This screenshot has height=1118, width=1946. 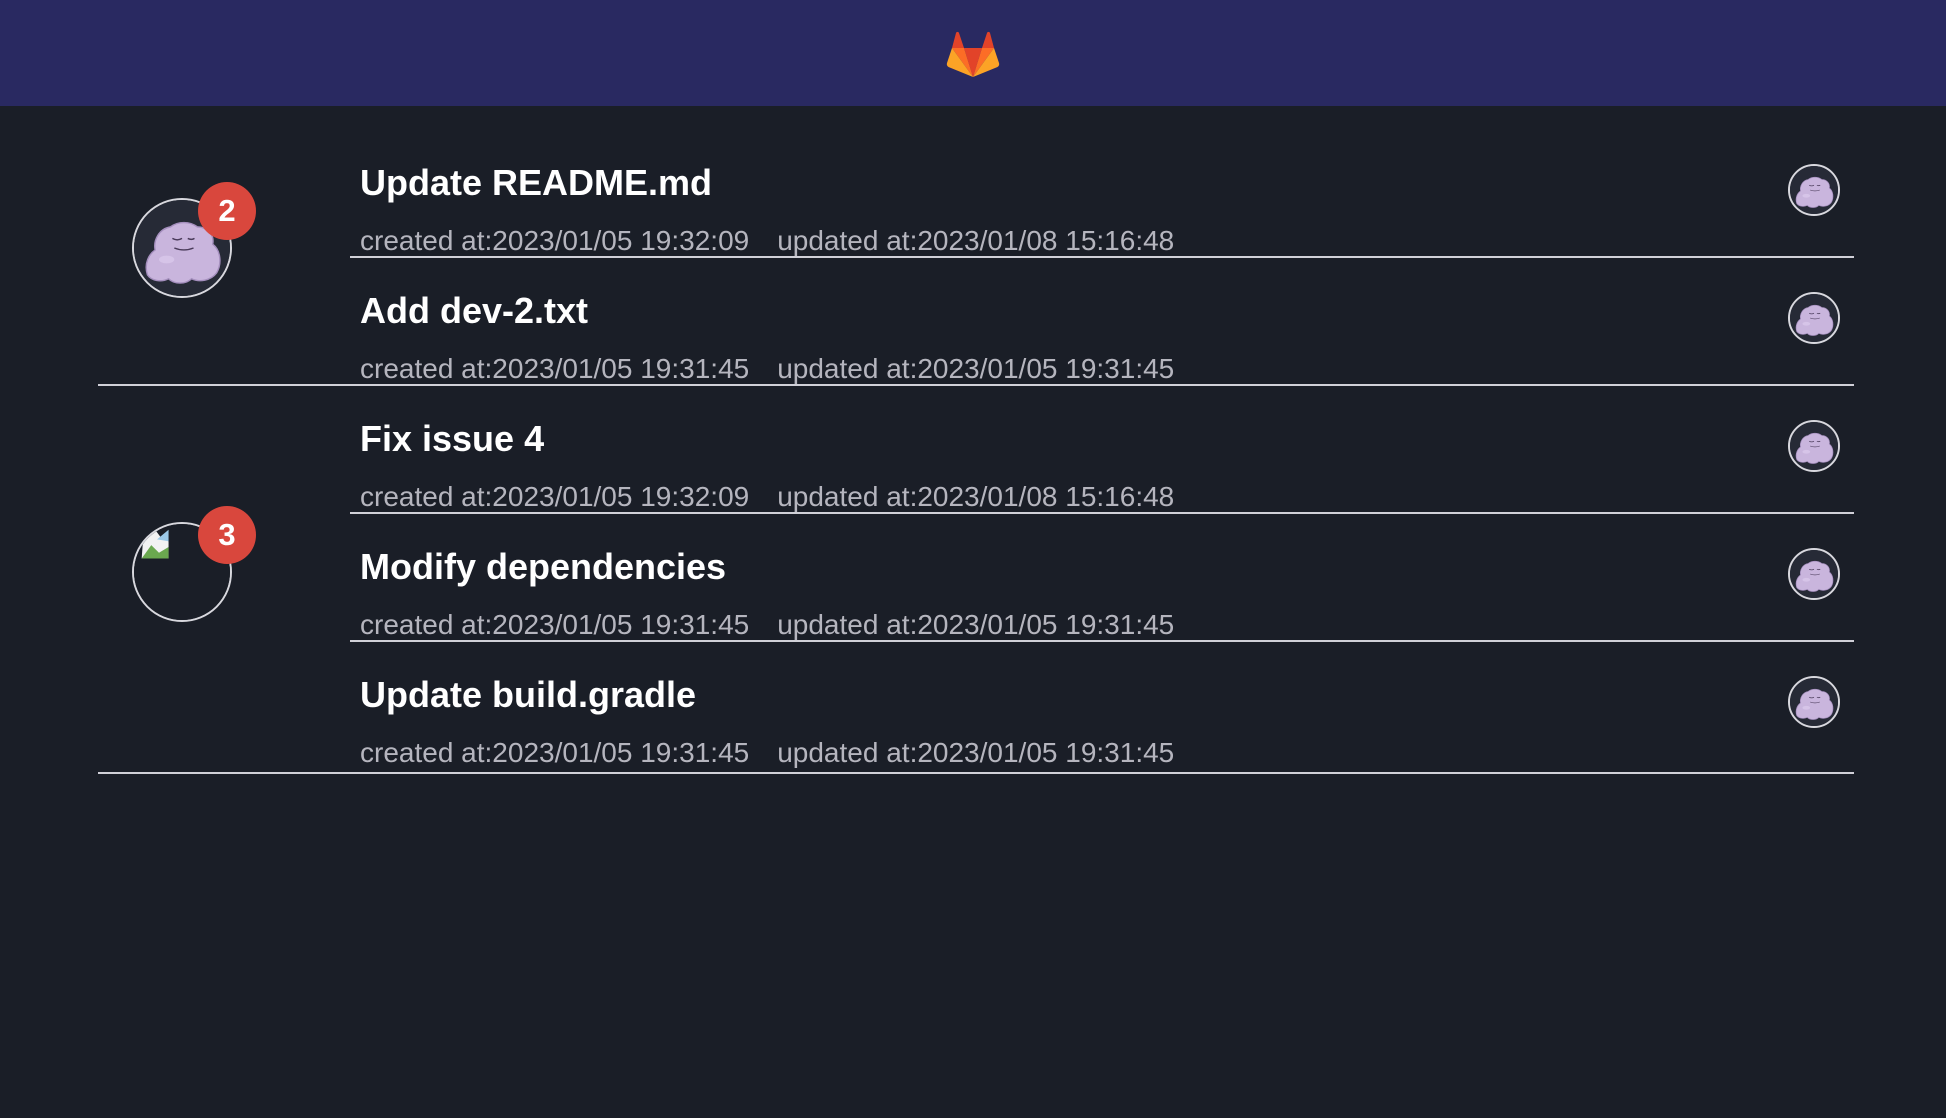 I want to click on count-badge: 3, so click(x=227, y=535).